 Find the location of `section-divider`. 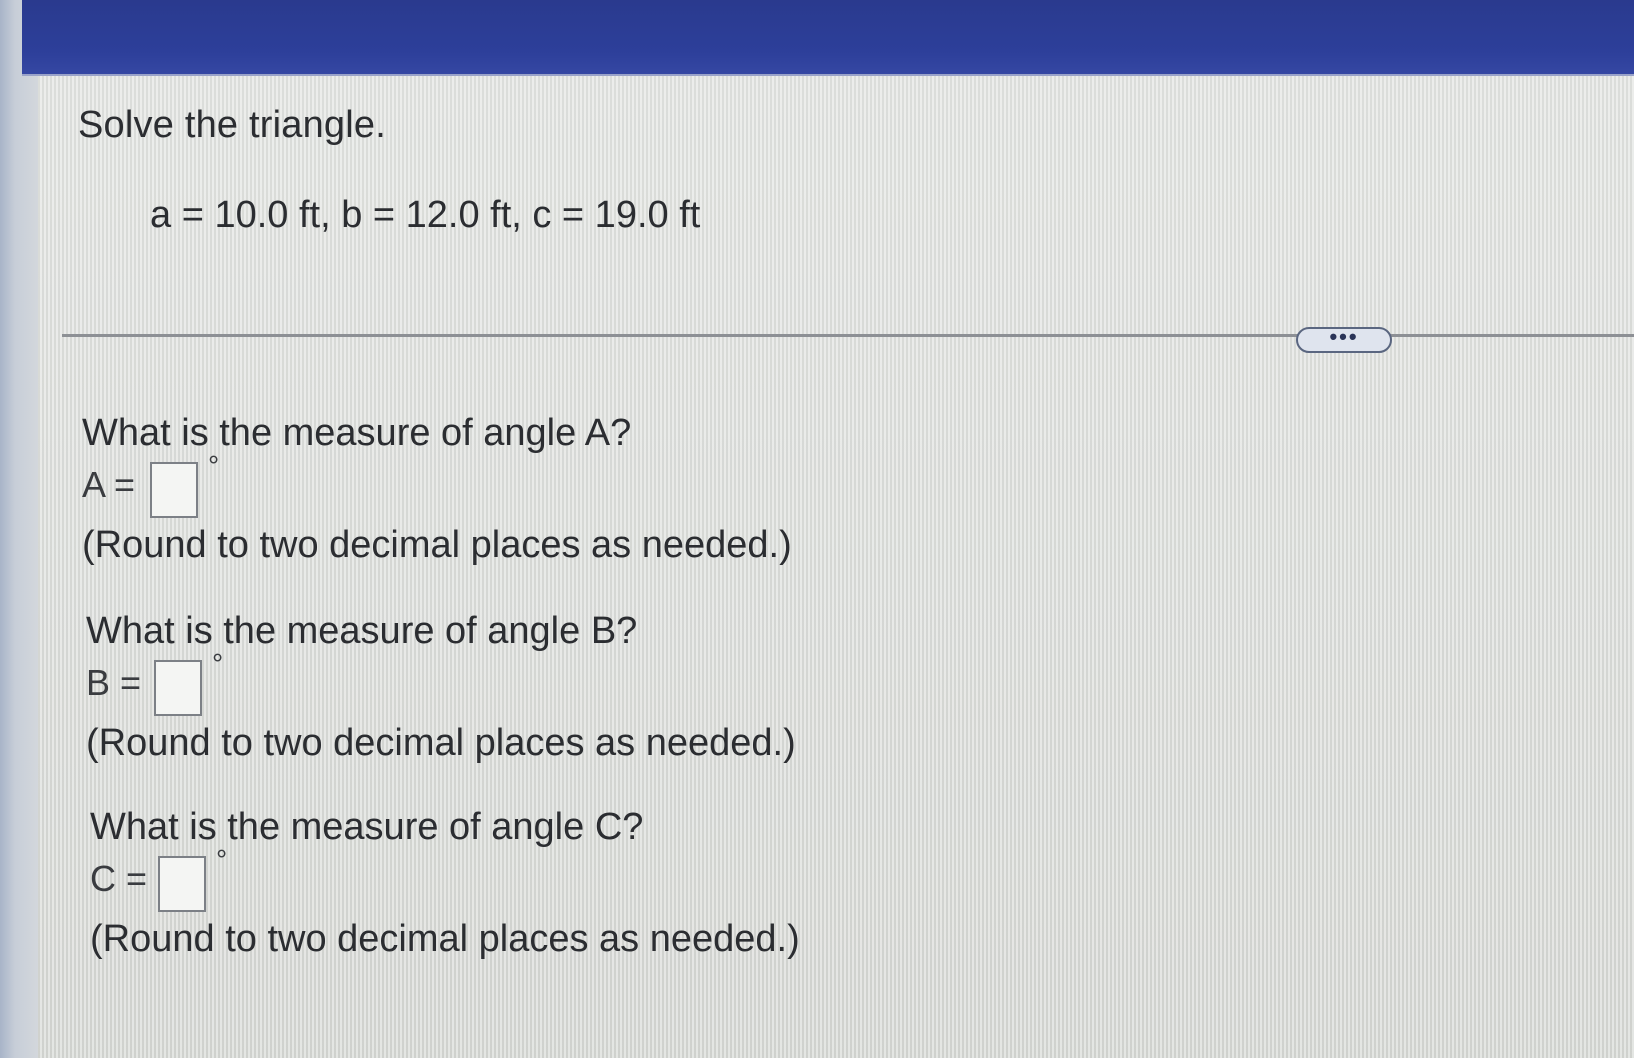

section-divider is located at coordinates (848, 335).